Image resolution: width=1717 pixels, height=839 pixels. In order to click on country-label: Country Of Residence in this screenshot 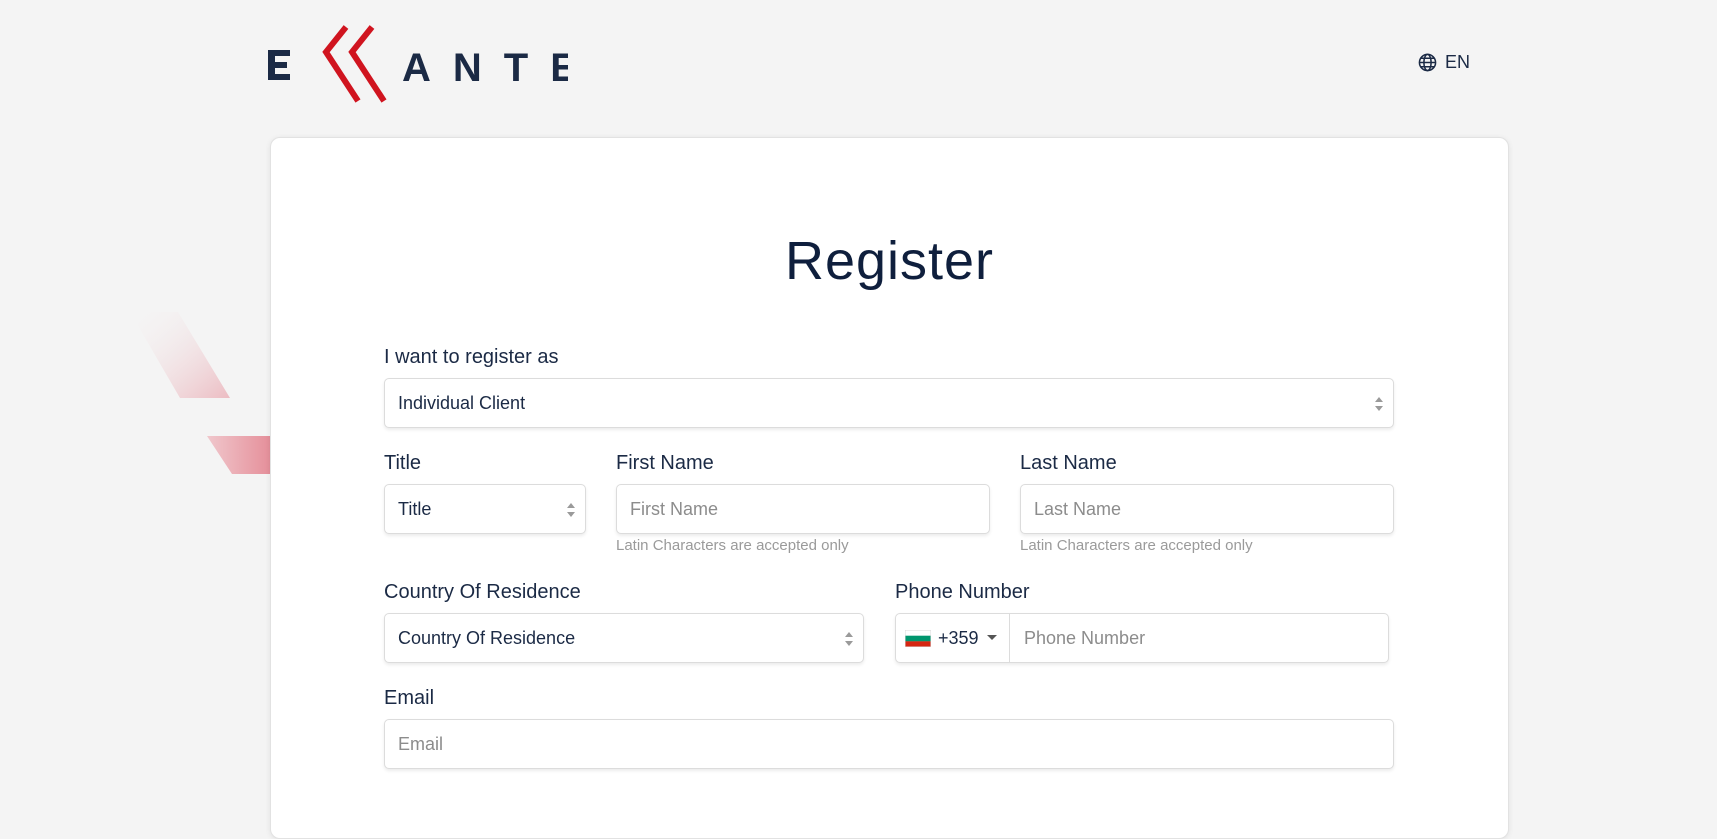, I will do `click(482, 592)`.